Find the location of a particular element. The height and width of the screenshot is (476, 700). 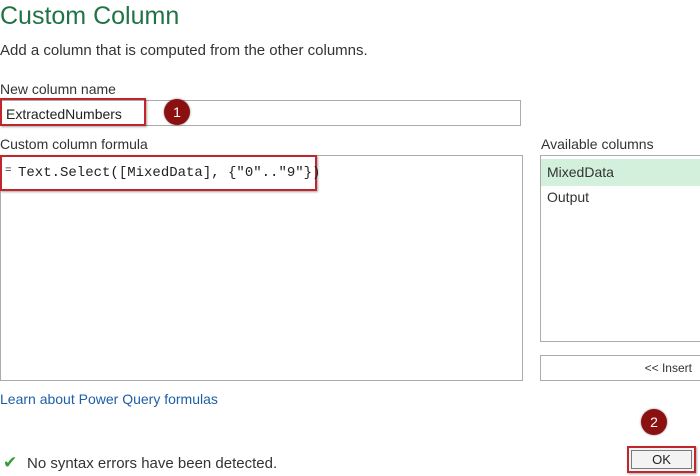

insert-button: << Insert is located at coordinates (620, 368).